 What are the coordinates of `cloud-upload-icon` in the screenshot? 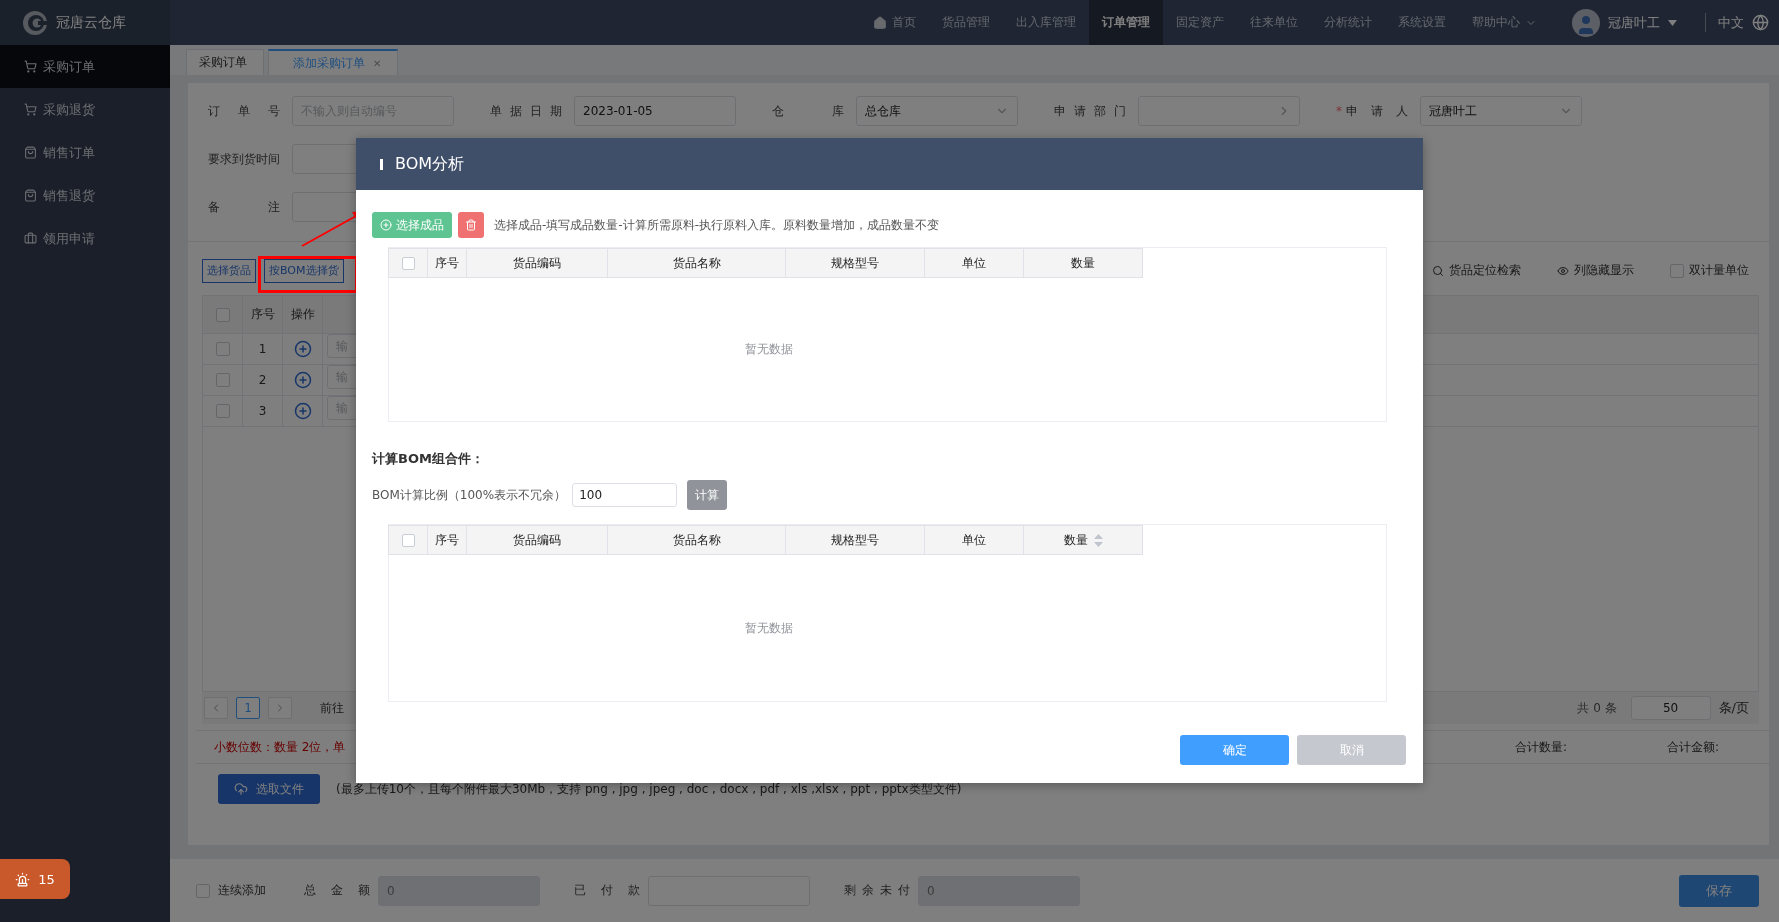 It's located at (241, 789).